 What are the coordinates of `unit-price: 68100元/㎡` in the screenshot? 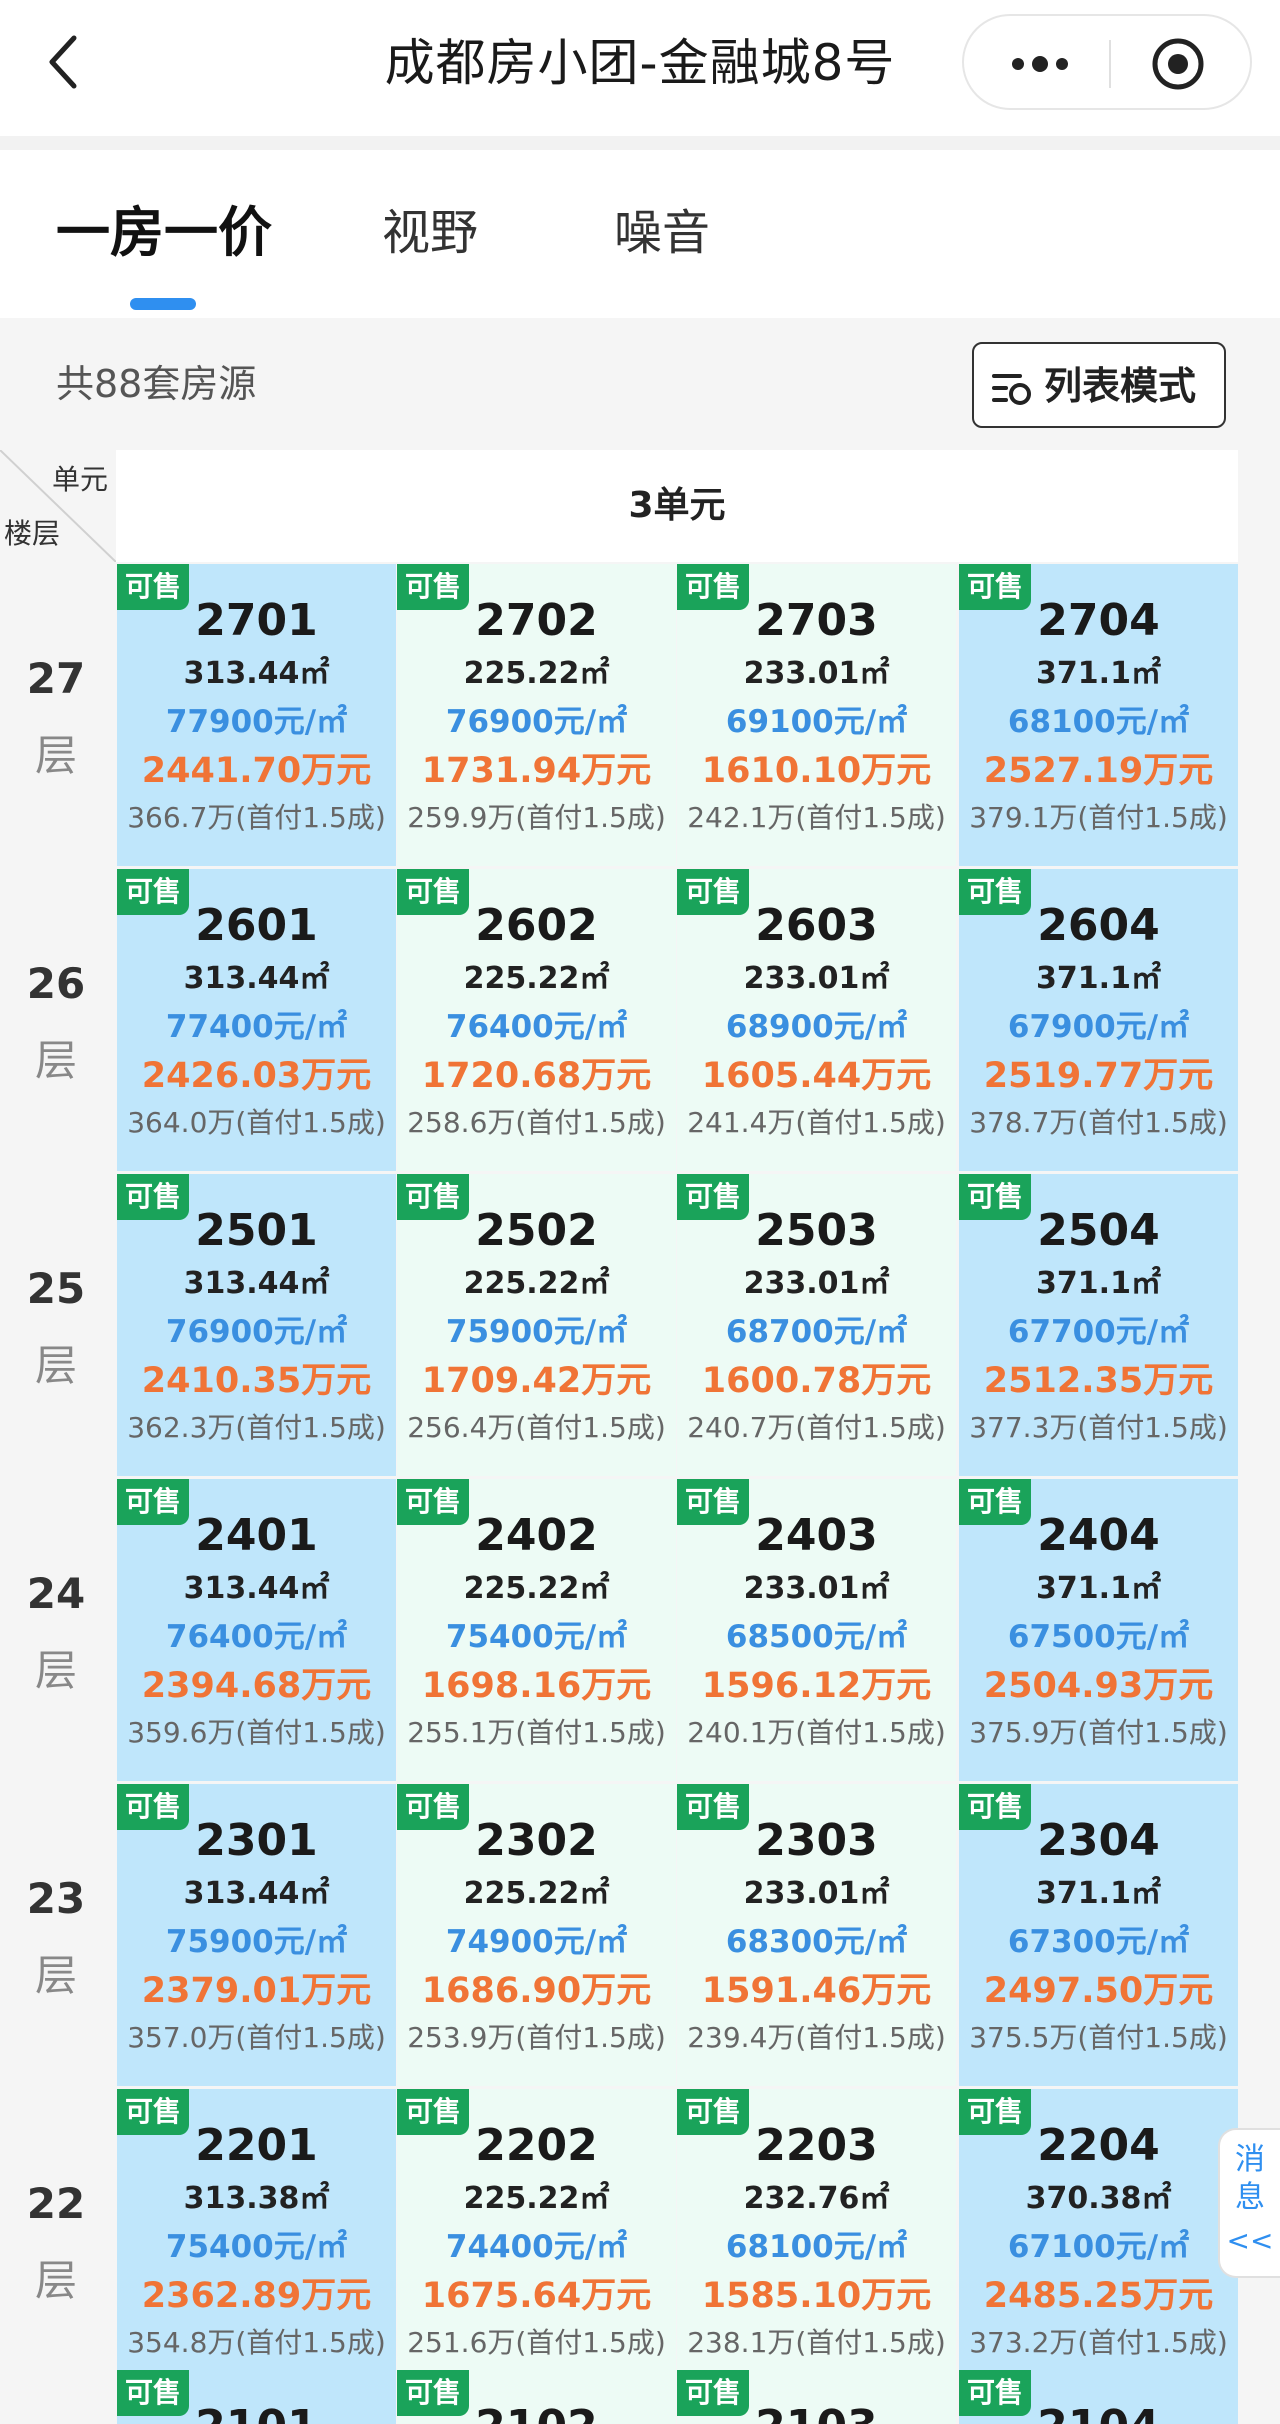 It's located at (816, 2247).